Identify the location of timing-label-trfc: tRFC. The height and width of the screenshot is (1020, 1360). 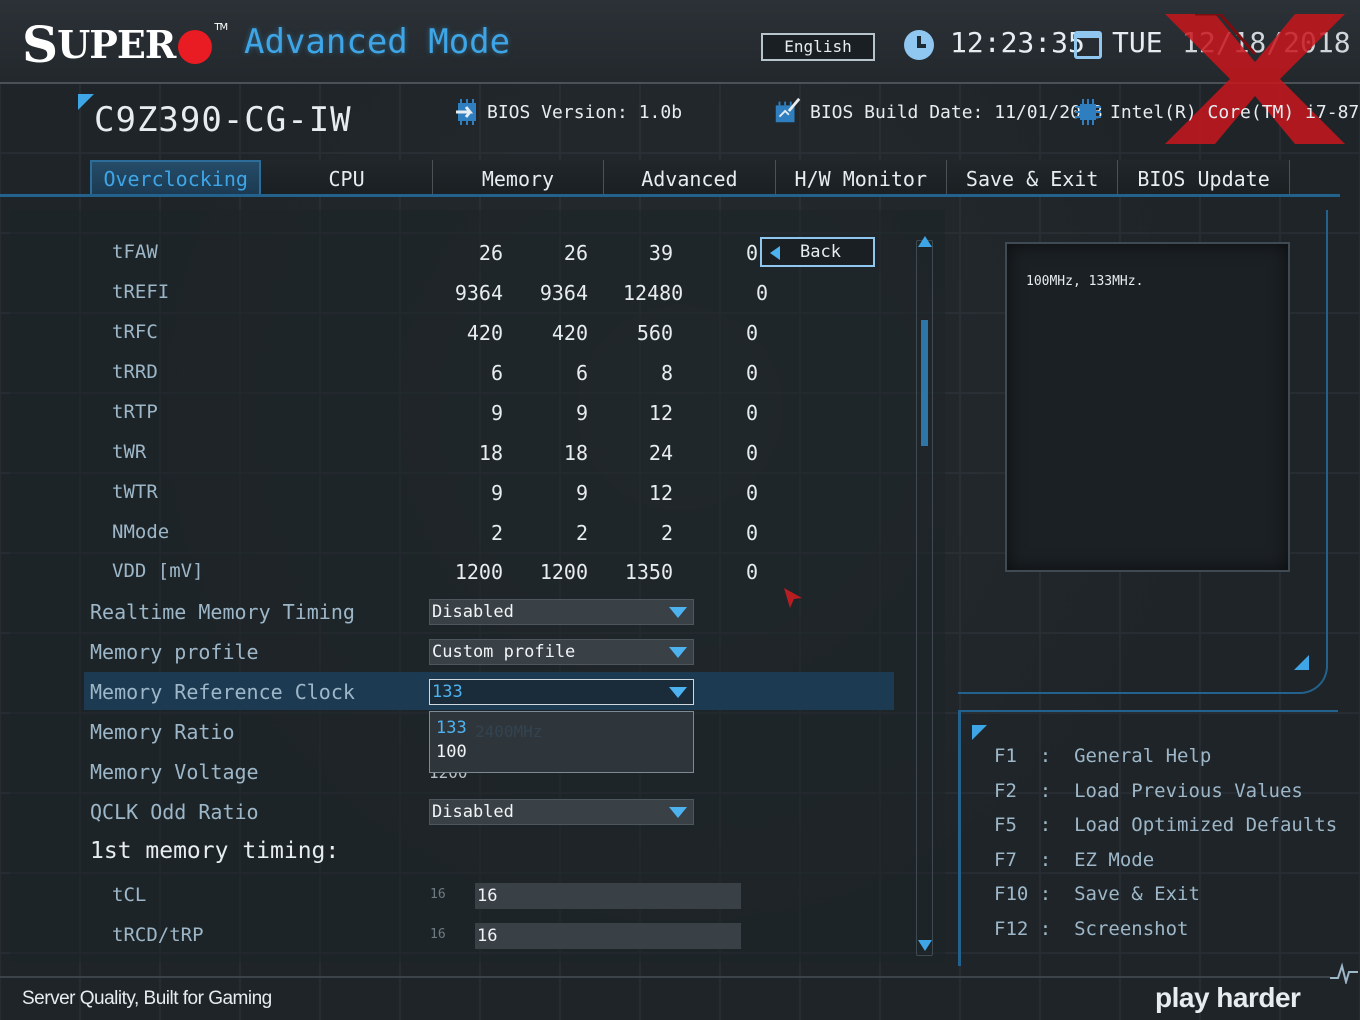
(135, 332).